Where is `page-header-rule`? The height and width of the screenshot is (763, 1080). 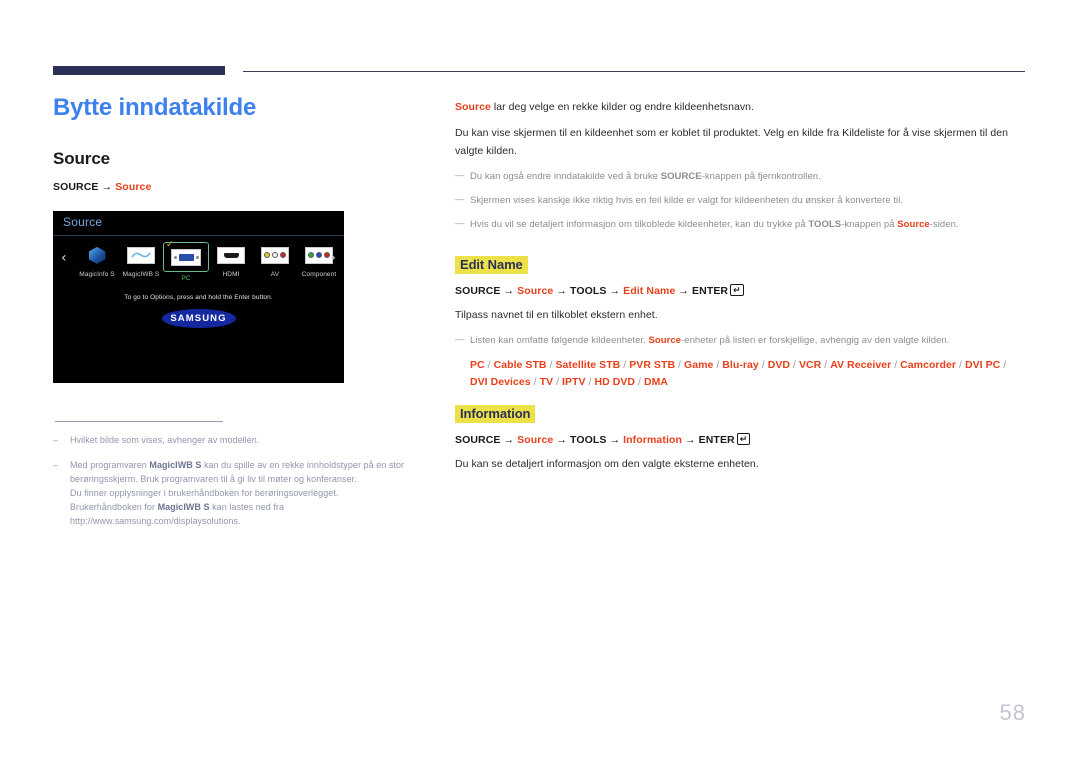 page-header-rule is located at coordinates (539, 72).